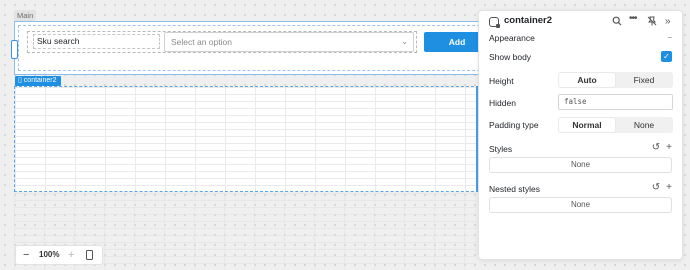  Describe the element at coordinates (617, 22) in the screenshot. I see `search-icon` at that location.